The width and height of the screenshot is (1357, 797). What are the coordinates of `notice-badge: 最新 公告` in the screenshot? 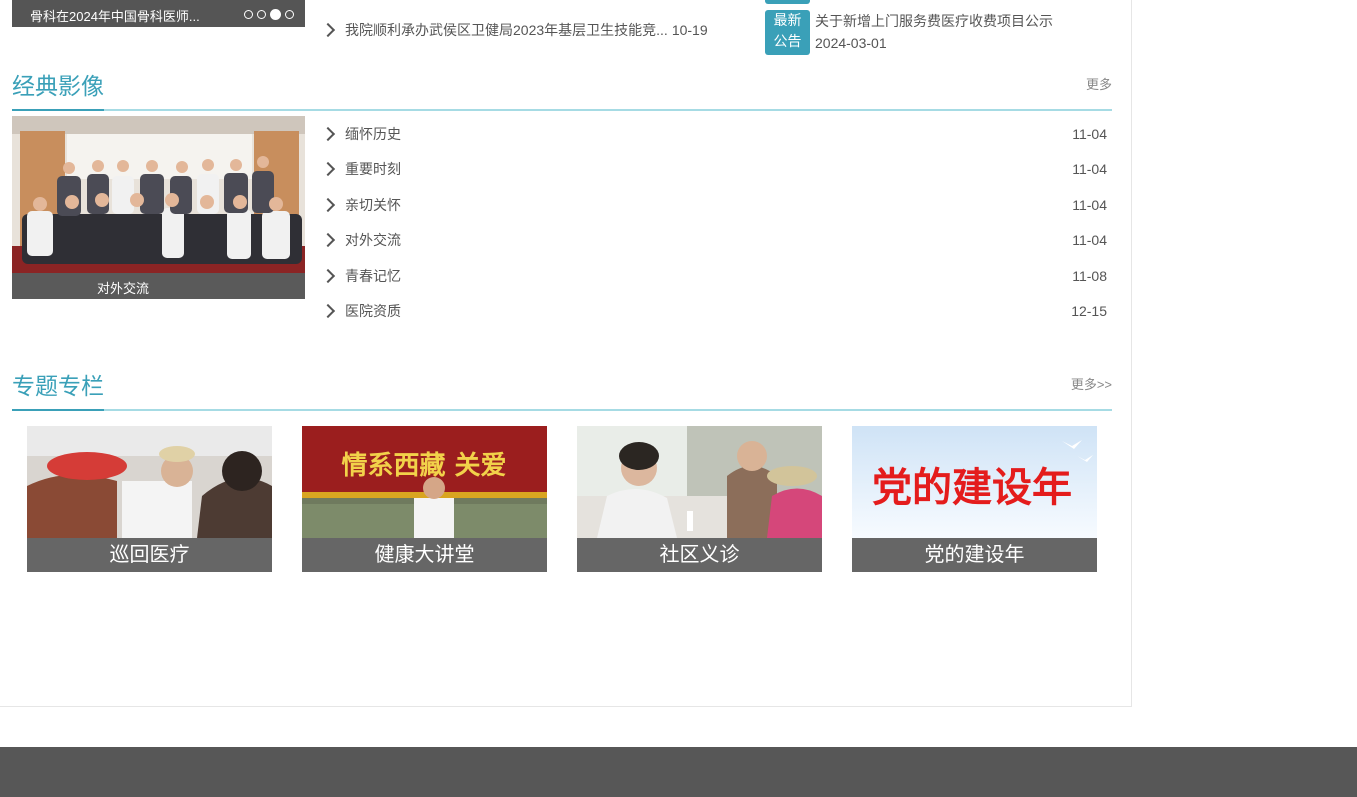 It's located at (787, 32).